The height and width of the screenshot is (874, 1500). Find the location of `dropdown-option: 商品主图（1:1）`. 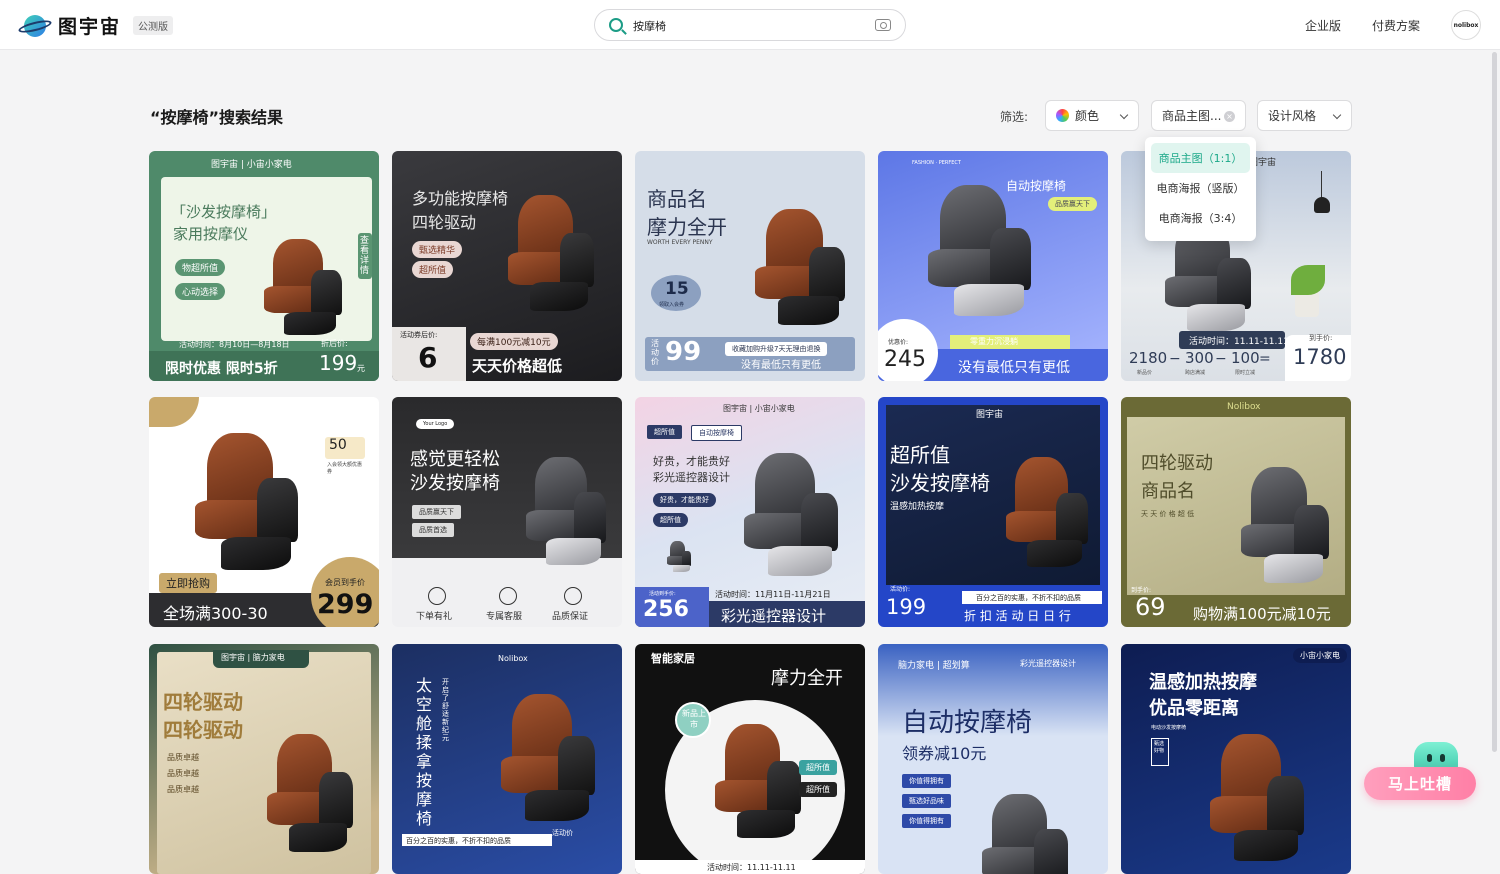

dropdown-option: 商品主图（1:1） is located at coordinates (1200, 158).